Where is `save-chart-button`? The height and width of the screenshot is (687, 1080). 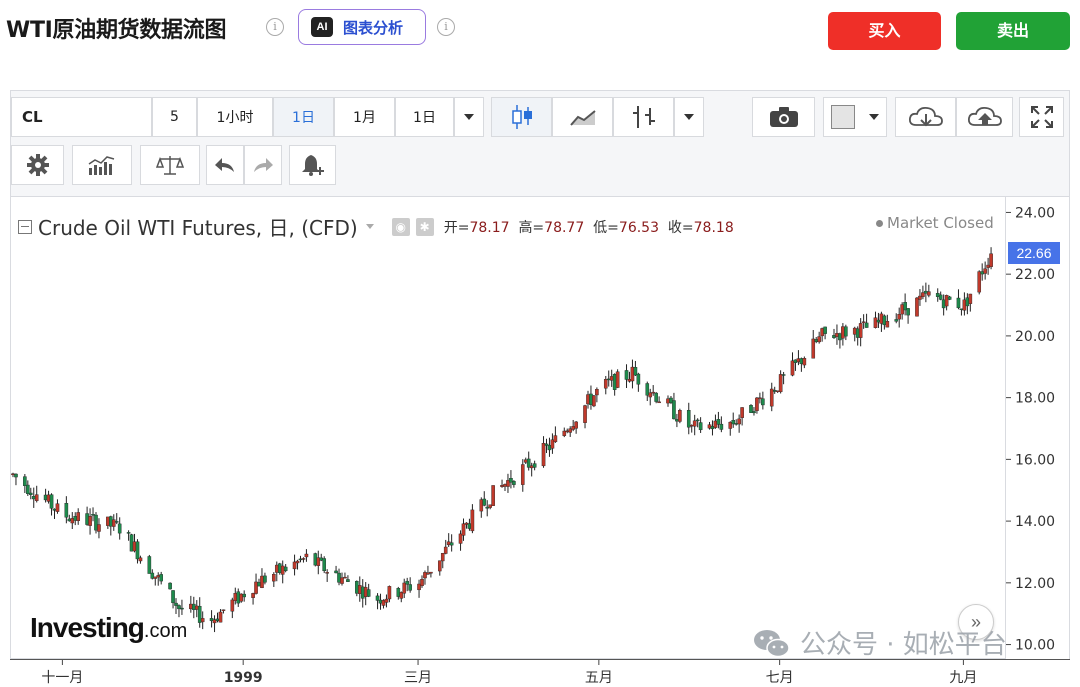
save-chart-button is located at coordinates (984, 117).